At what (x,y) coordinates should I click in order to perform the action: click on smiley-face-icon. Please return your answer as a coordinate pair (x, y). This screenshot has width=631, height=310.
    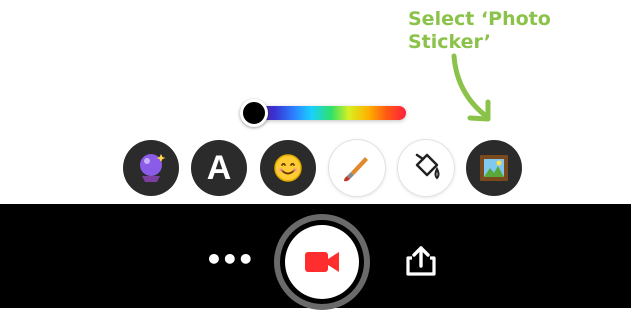
    Looking at the image, I should click on (288, 168).